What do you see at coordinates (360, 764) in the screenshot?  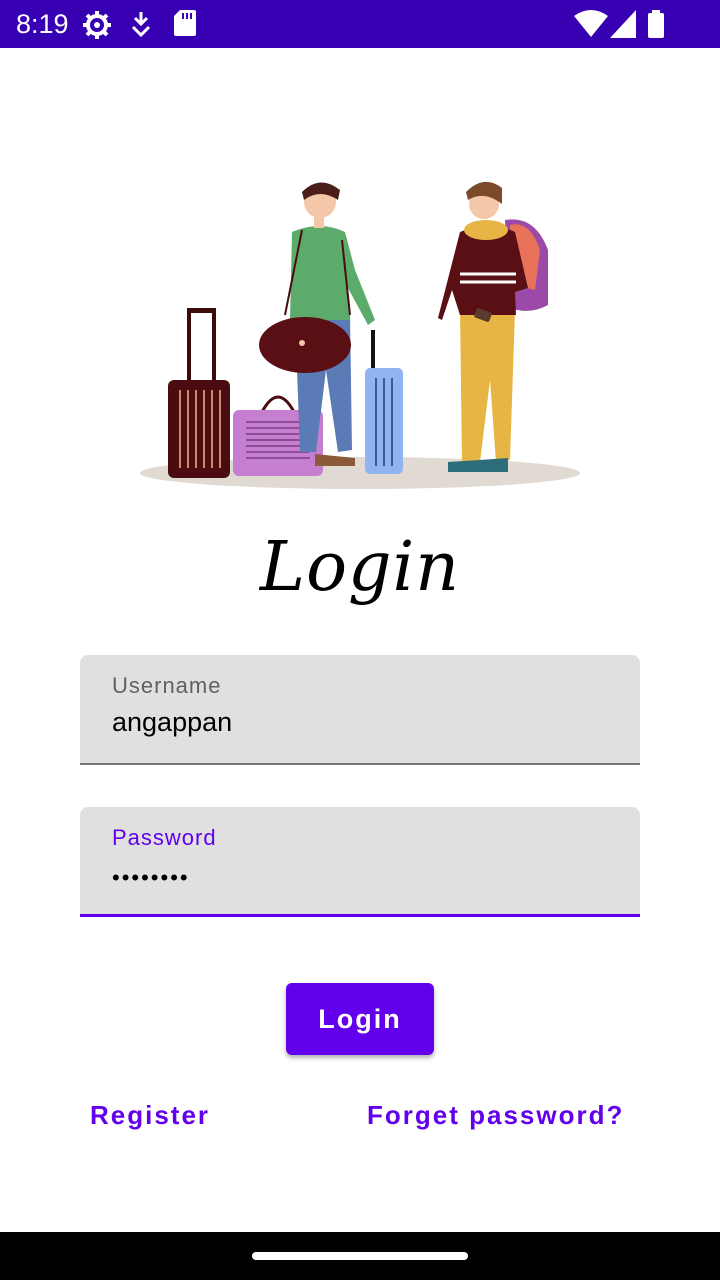 I see `username-underline` at bounding box center [360, 764].